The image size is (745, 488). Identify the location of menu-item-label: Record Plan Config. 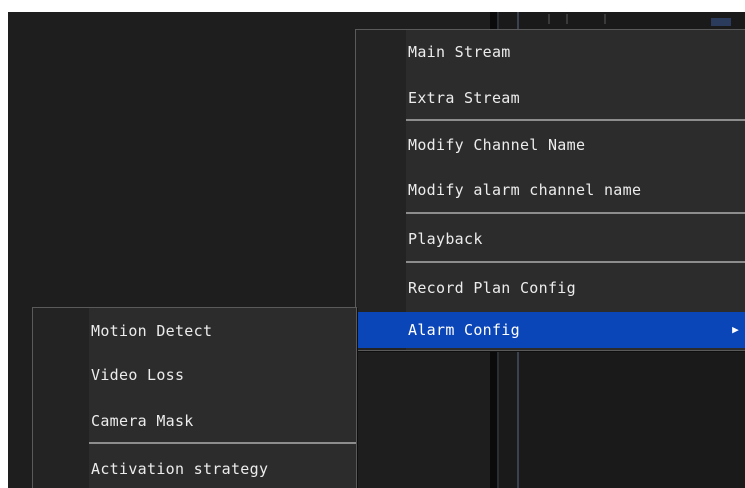
(492, 288).